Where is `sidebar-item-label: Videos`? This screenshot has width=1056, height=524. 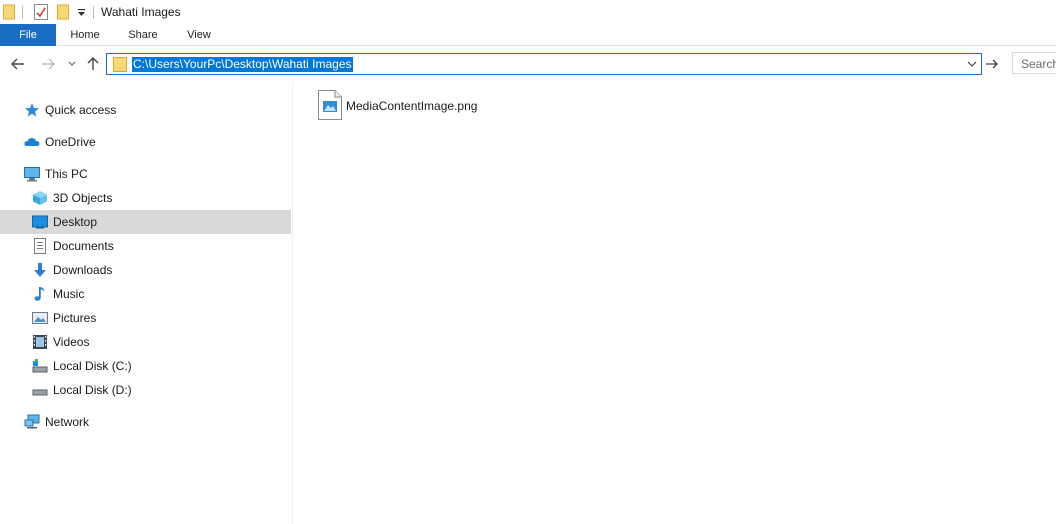 sidebar-item-label: Videos is located at coordinates (71, 342).